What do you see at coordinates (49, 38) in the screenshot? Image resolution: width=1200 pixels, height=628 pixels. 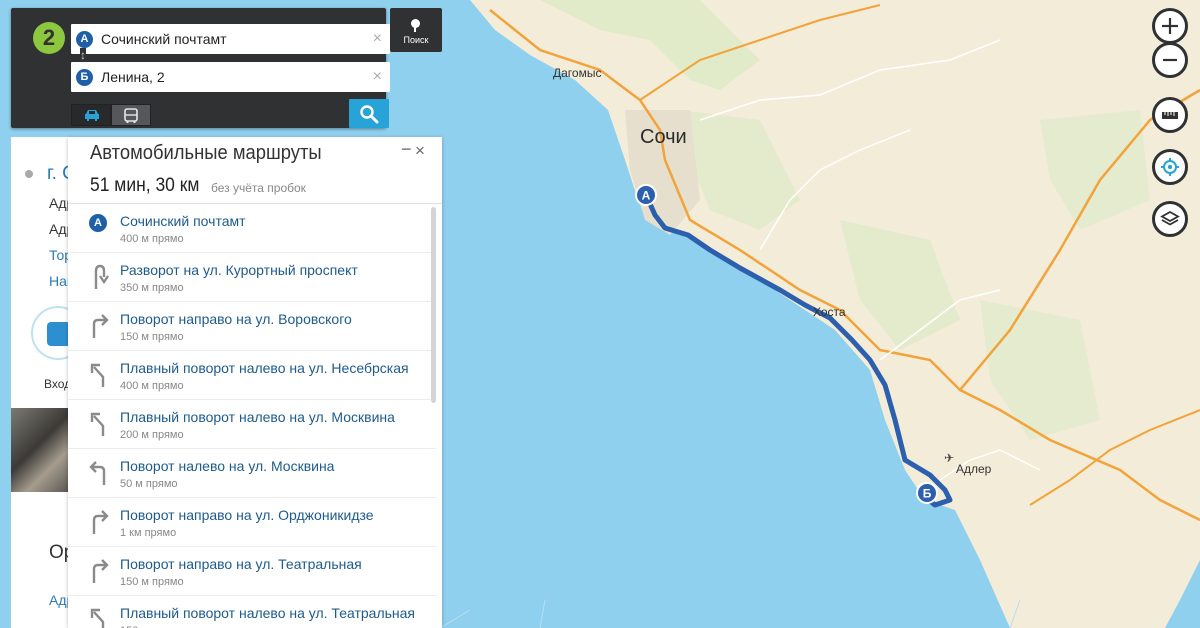 I see `logo-icon: 2` at bounding box center [49, 38].